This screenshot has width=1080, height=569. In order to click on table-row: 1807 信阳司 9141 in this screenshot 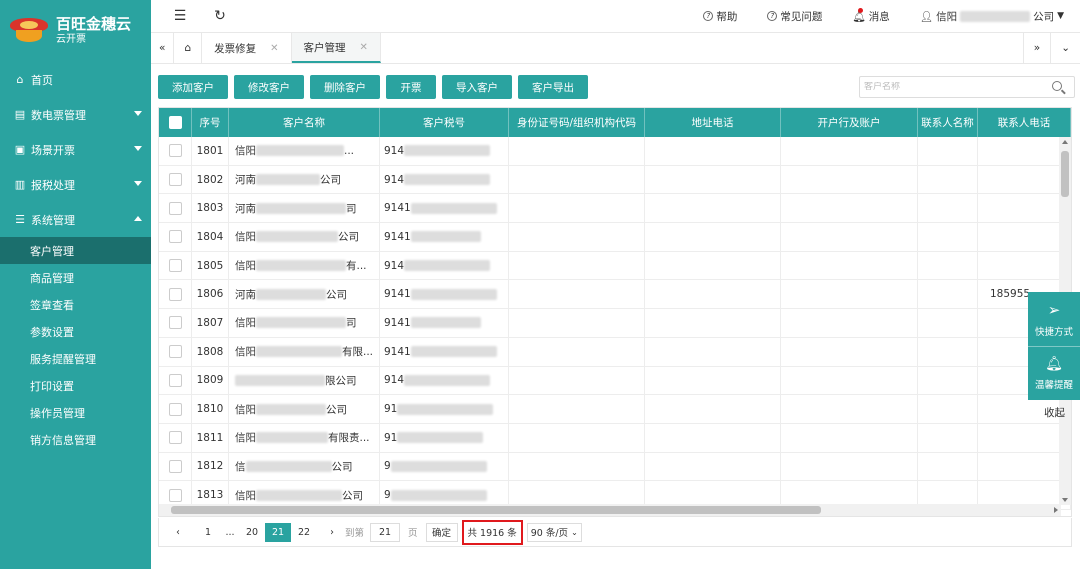, I will do `click(615, 323)`.